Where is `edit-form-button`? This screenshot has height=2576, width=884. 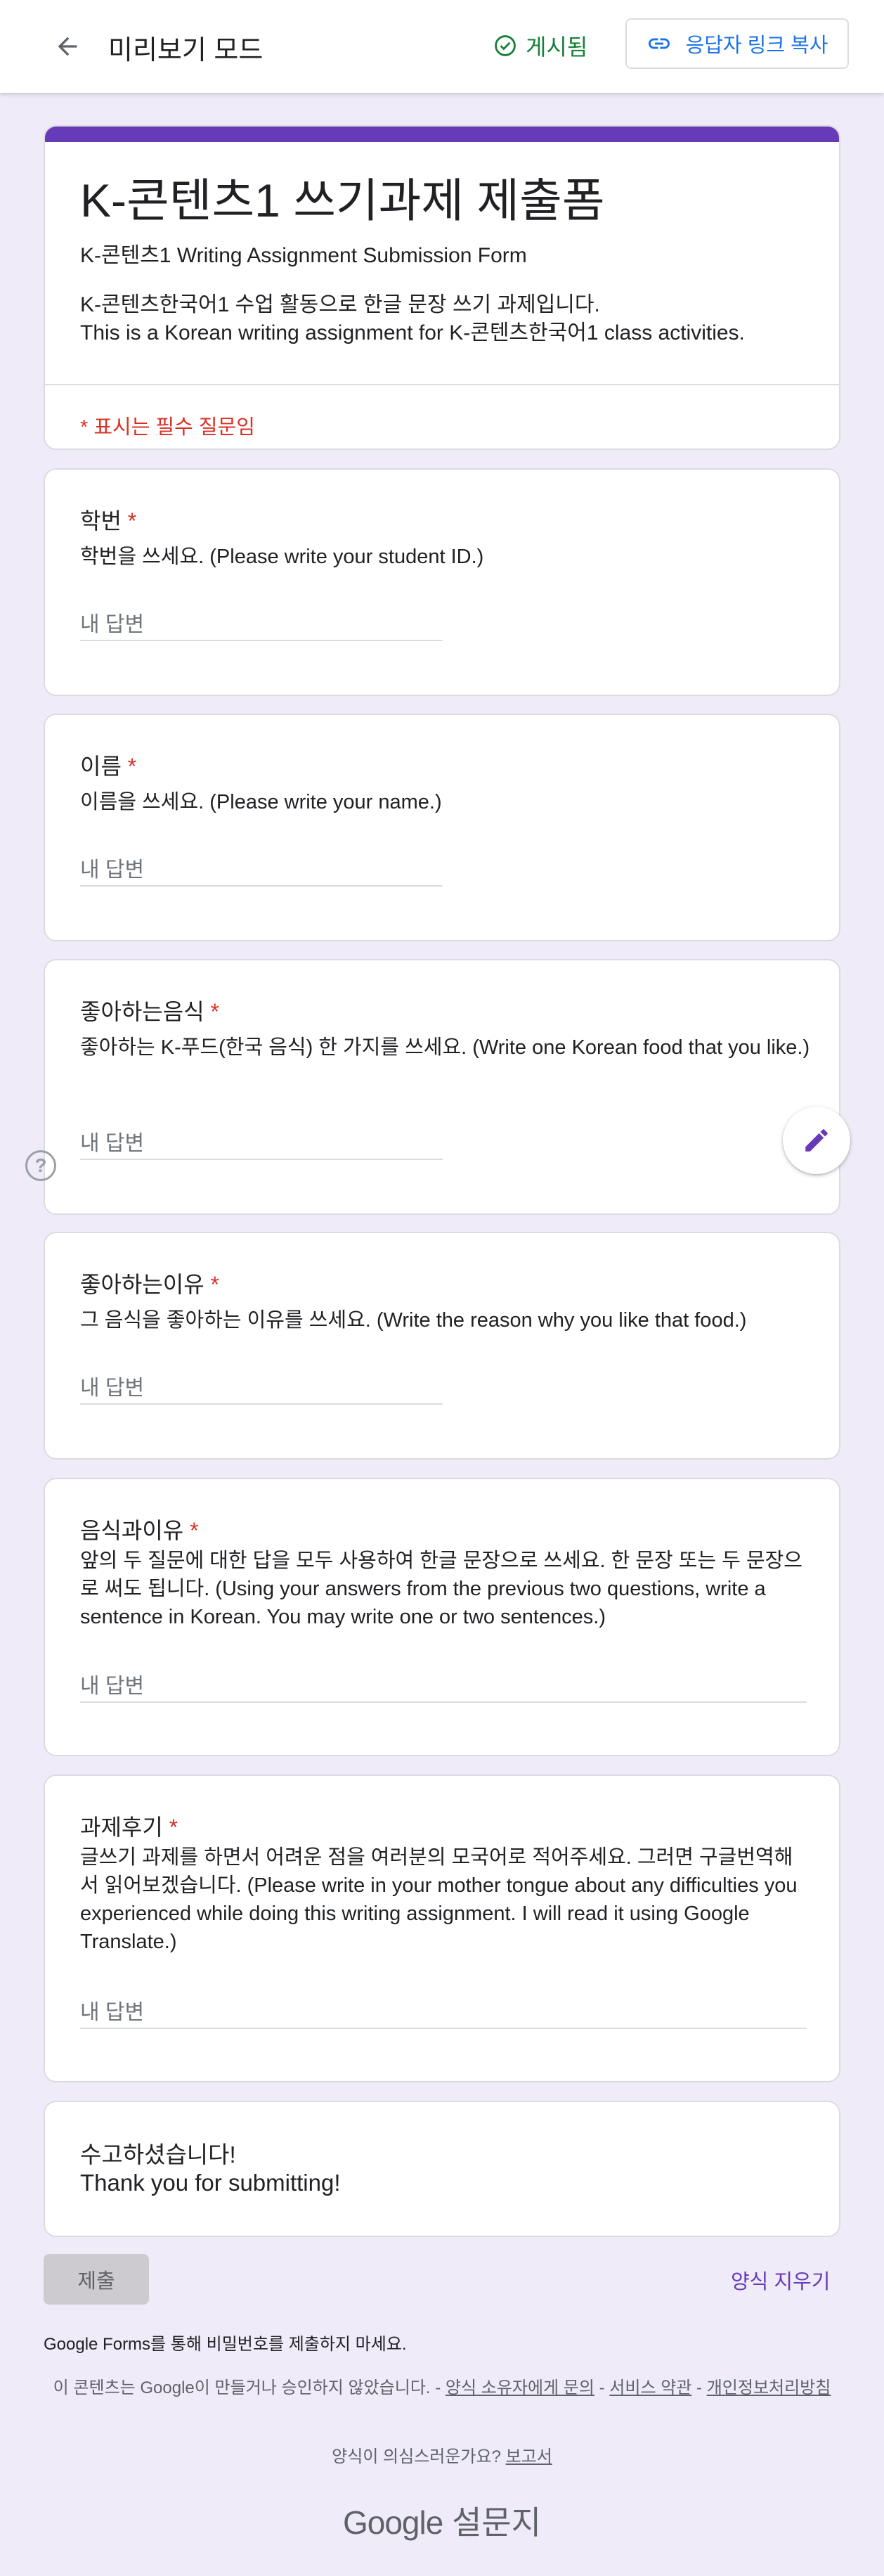
edit-form-button is located at coordinates (816, 1140).